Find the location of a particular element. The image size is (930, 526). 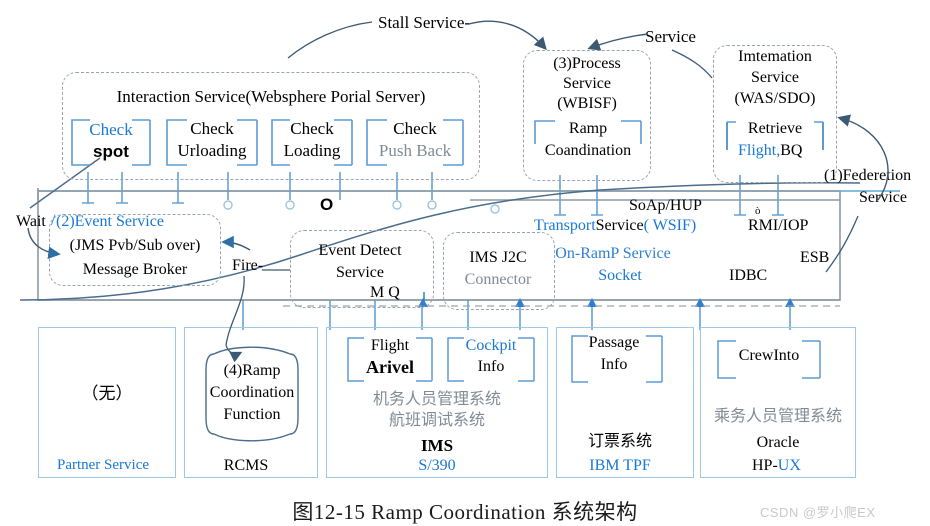

crew-cn-label: 乘务人员管理系统 is located at coordinates (778, 416).